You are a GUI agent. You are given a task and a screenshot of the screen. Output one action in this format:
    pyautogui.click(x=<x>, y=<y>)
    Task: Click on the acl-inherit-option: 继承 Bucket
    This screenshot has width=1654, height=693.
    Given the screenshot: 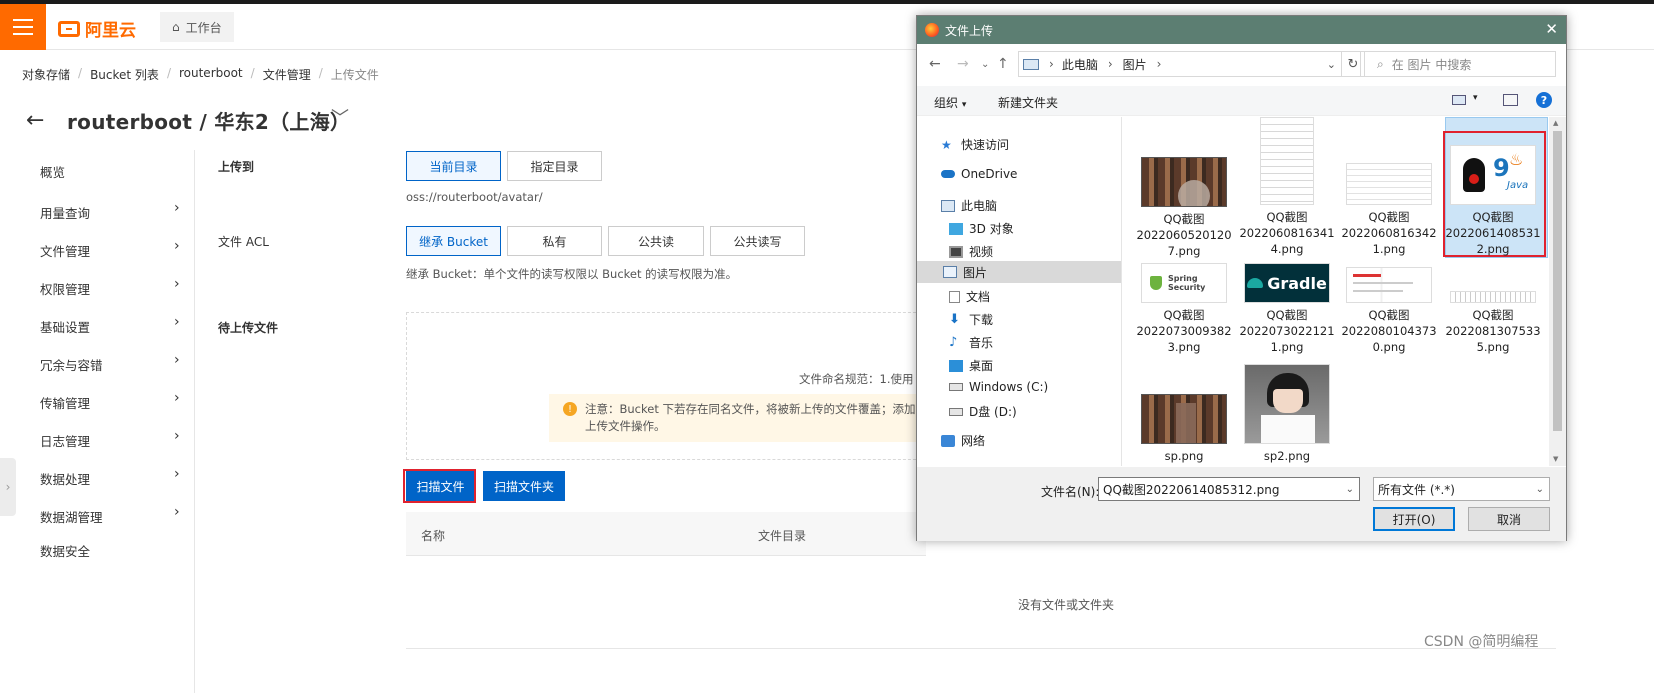 What is the action you would take?
    pyautogui.click(x=453, y=241)
    